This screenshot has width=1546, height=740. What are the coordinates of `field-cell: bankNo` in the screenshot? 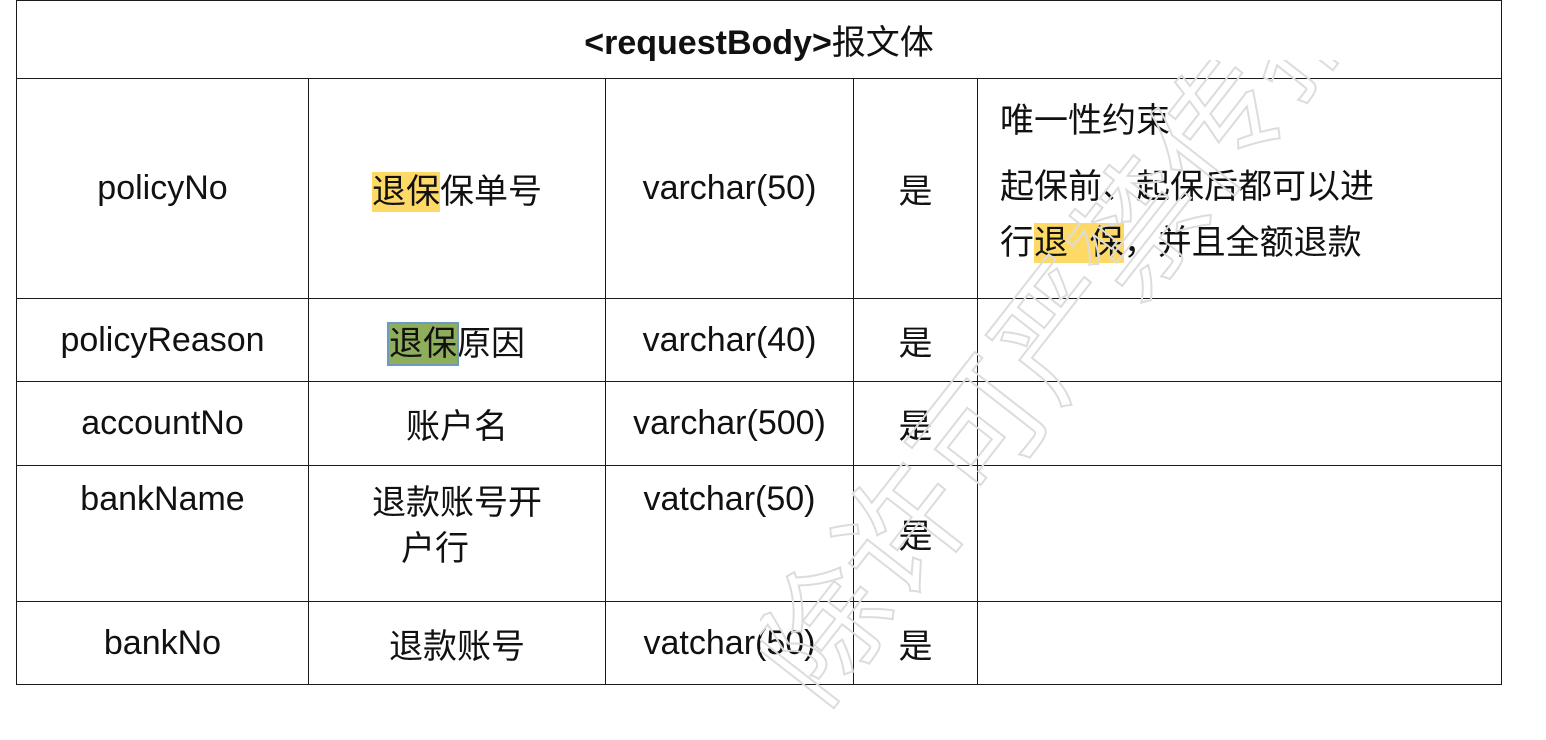 It's located at (162, 643).